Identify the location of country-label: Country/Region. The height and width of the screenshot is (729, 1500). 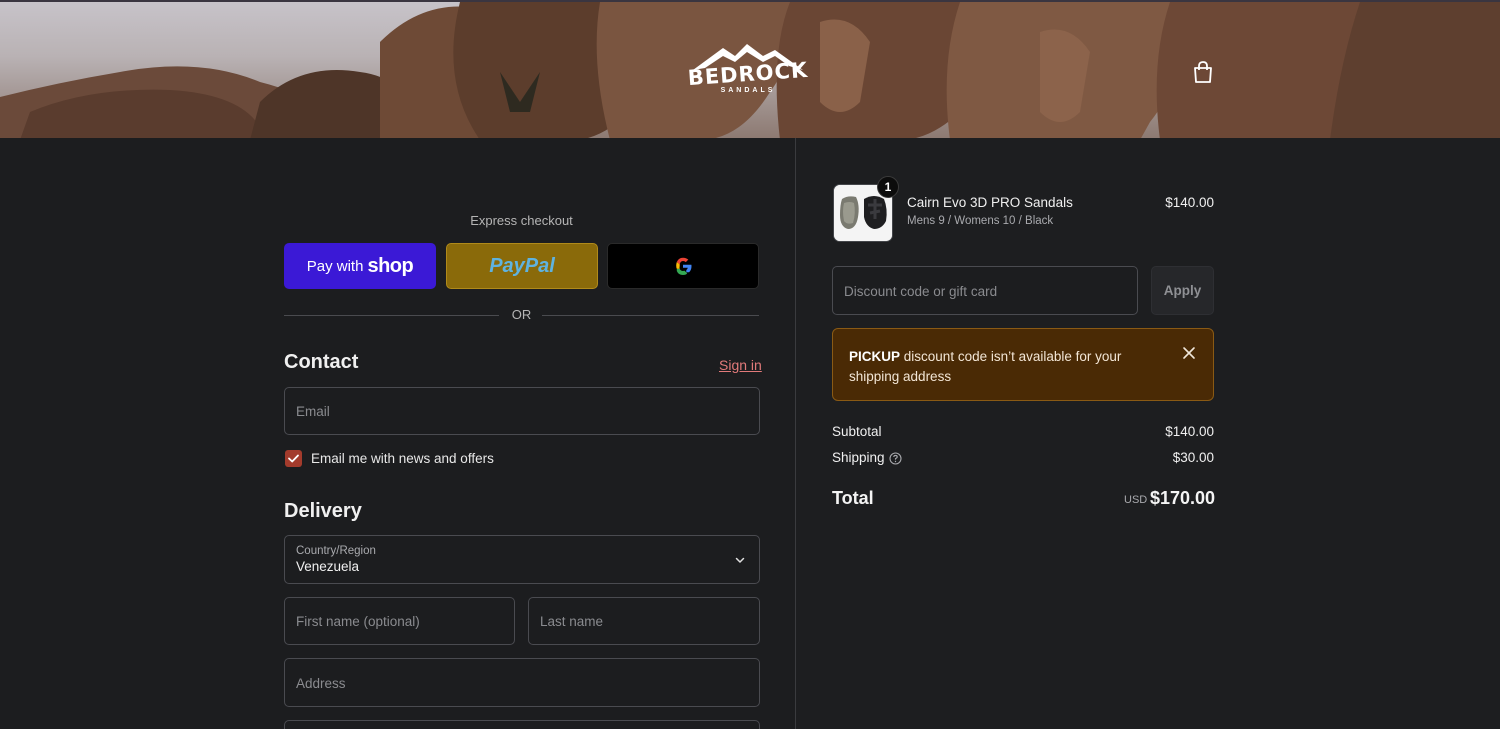
(336, 551).